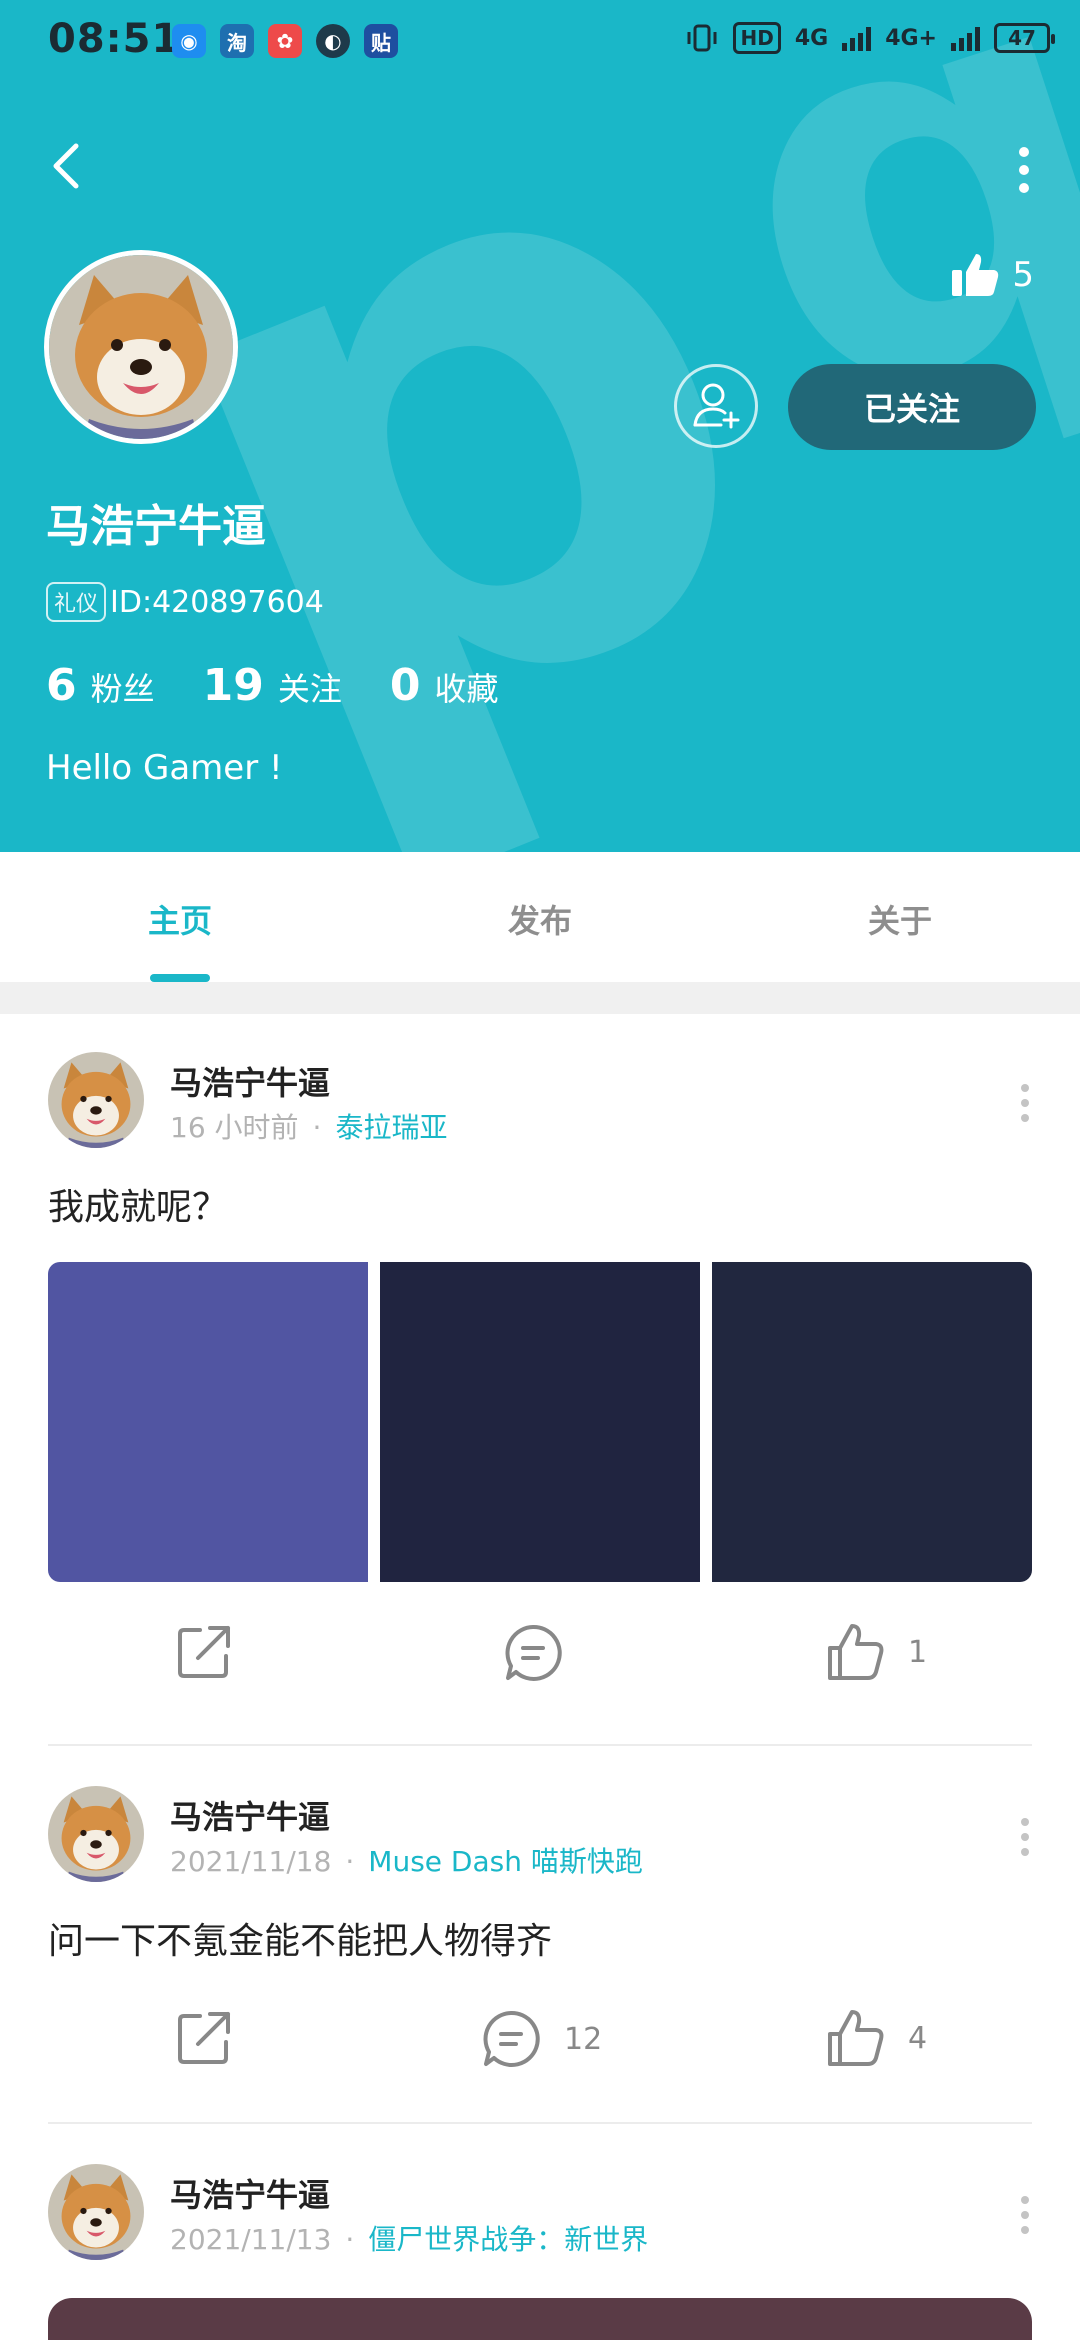 The width and height of the screenshot is (1080, 2340). Describe the element at coordinates (61, 685) in the screenshot. I see `stat-number: 6` at that location.